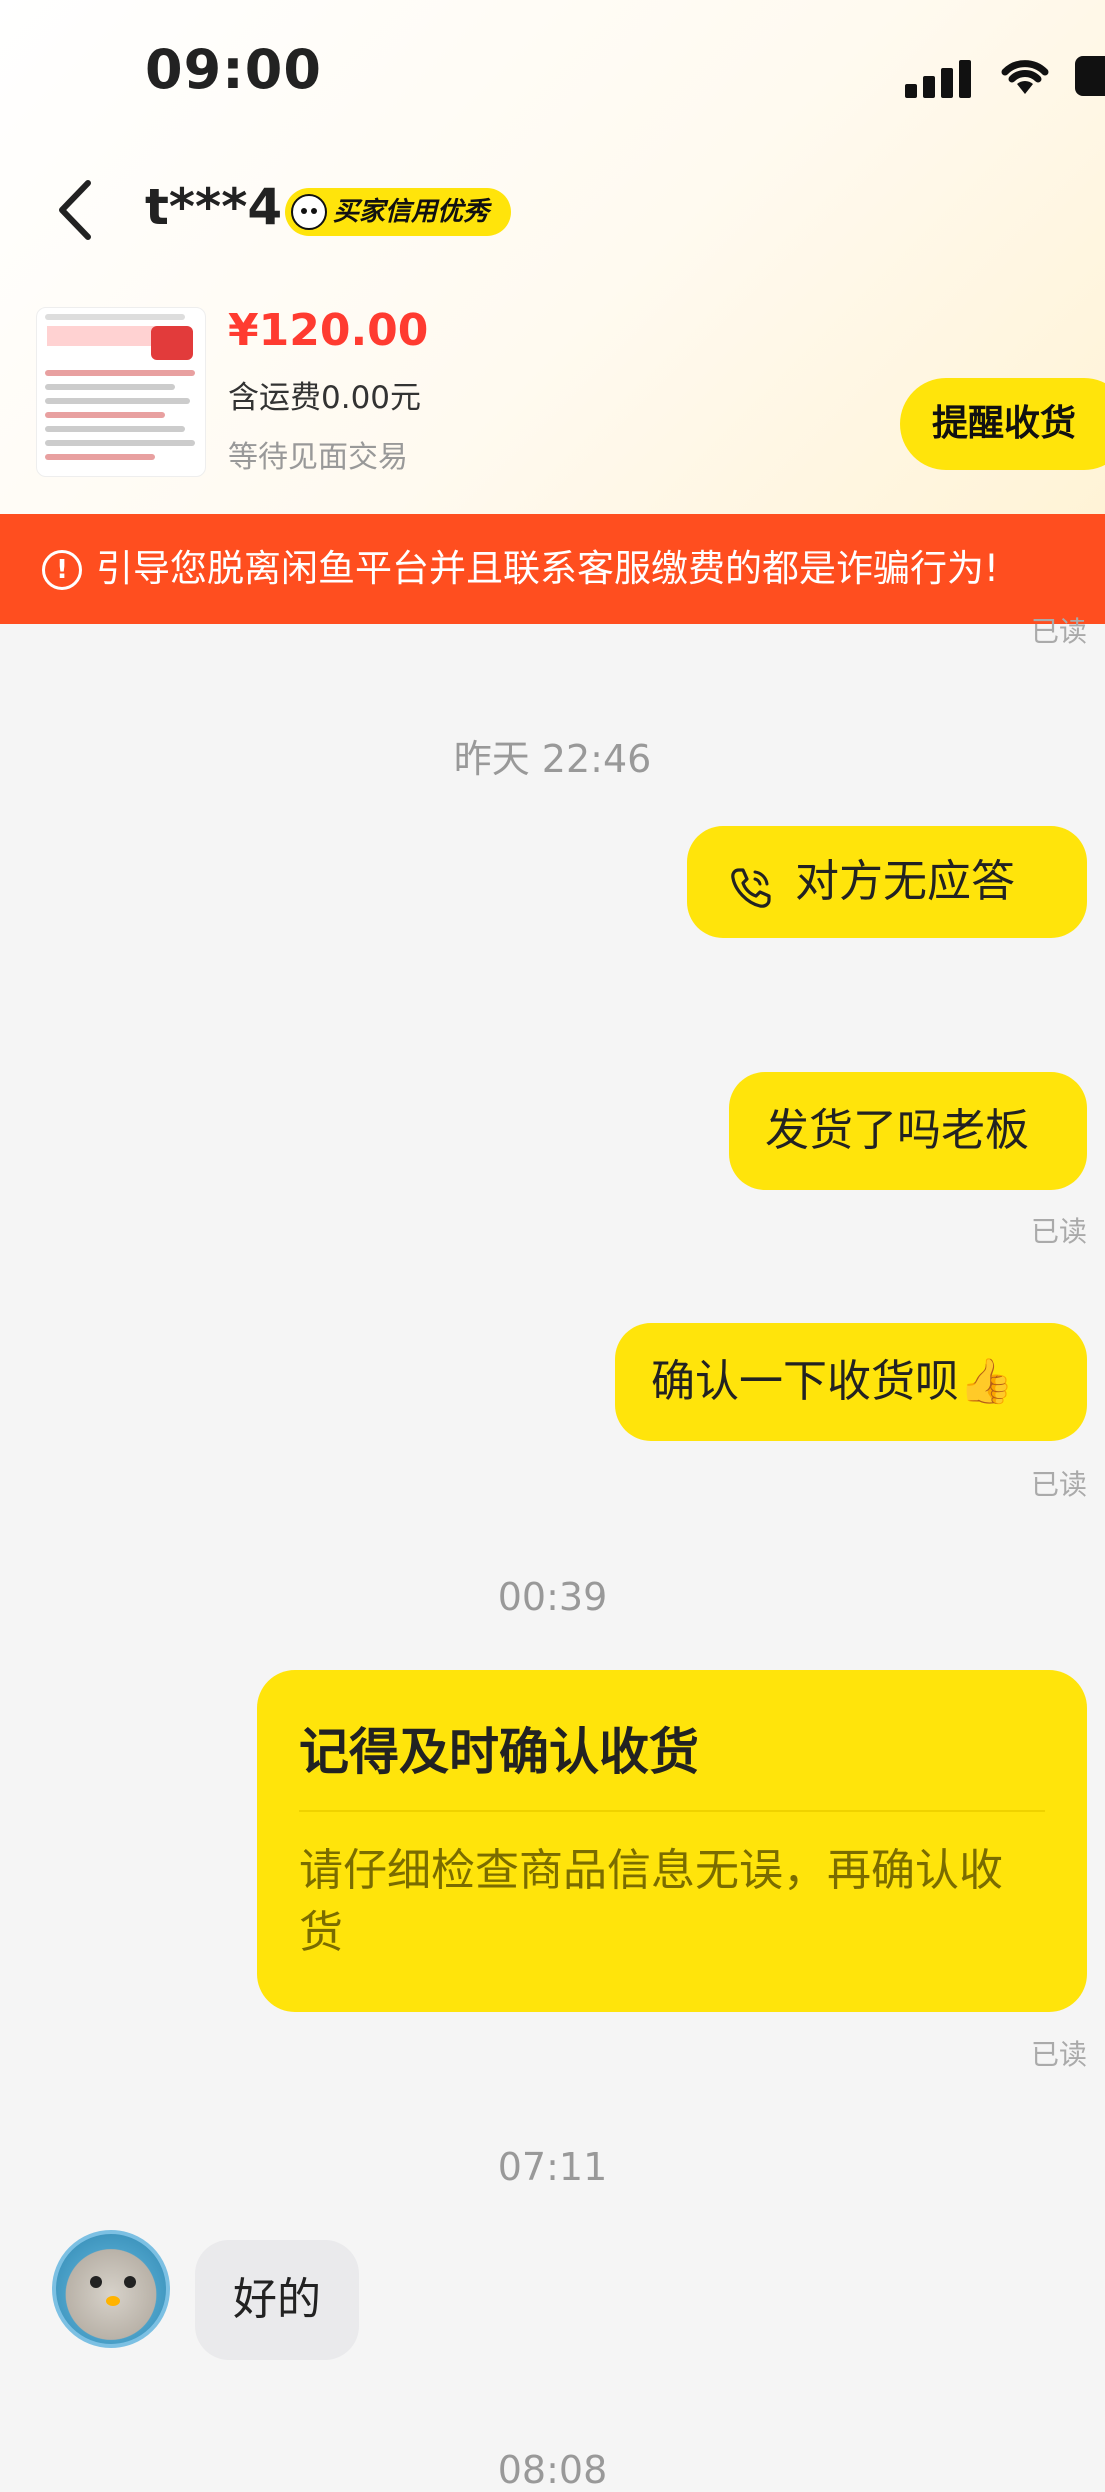  I want to click on chat-timestamp: 07:11, so click(552, 2167).